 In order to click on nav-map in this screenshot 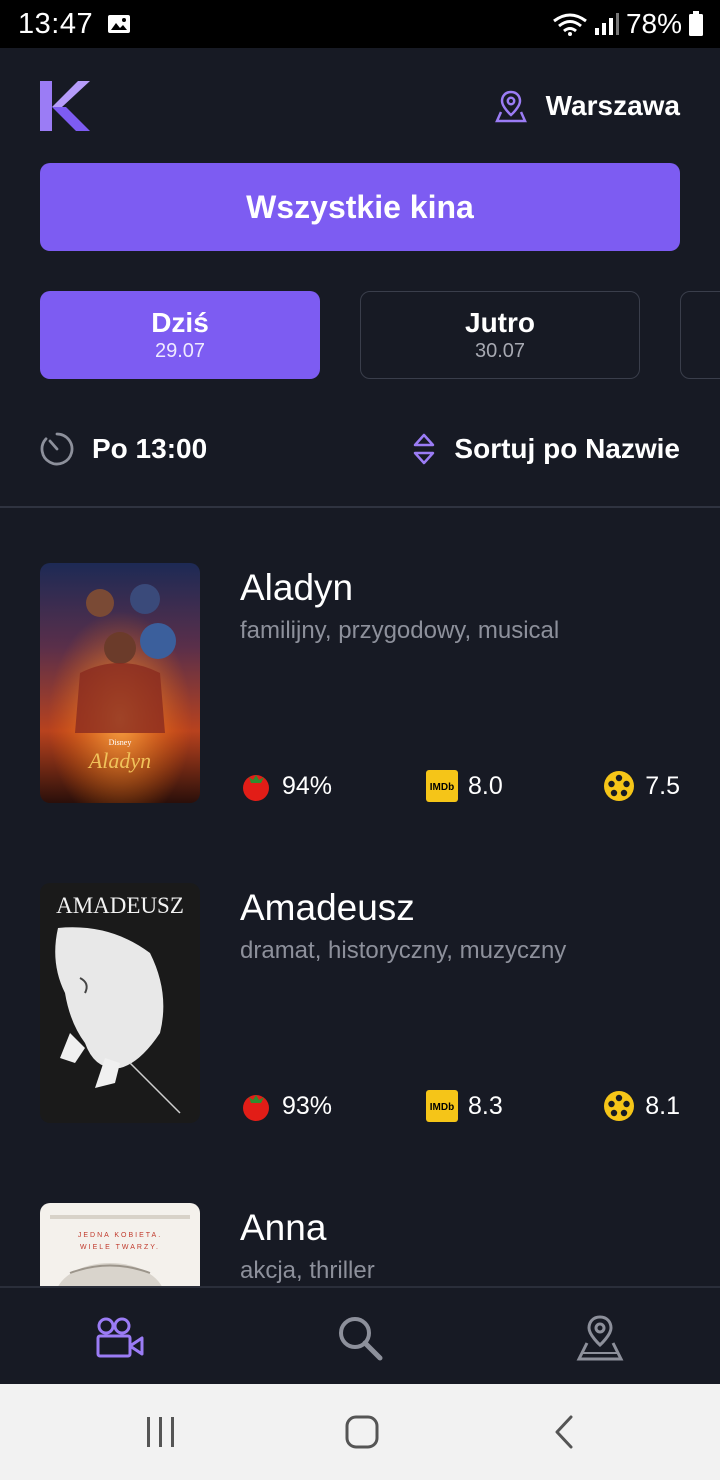, I will do `click(600, 1338)`.